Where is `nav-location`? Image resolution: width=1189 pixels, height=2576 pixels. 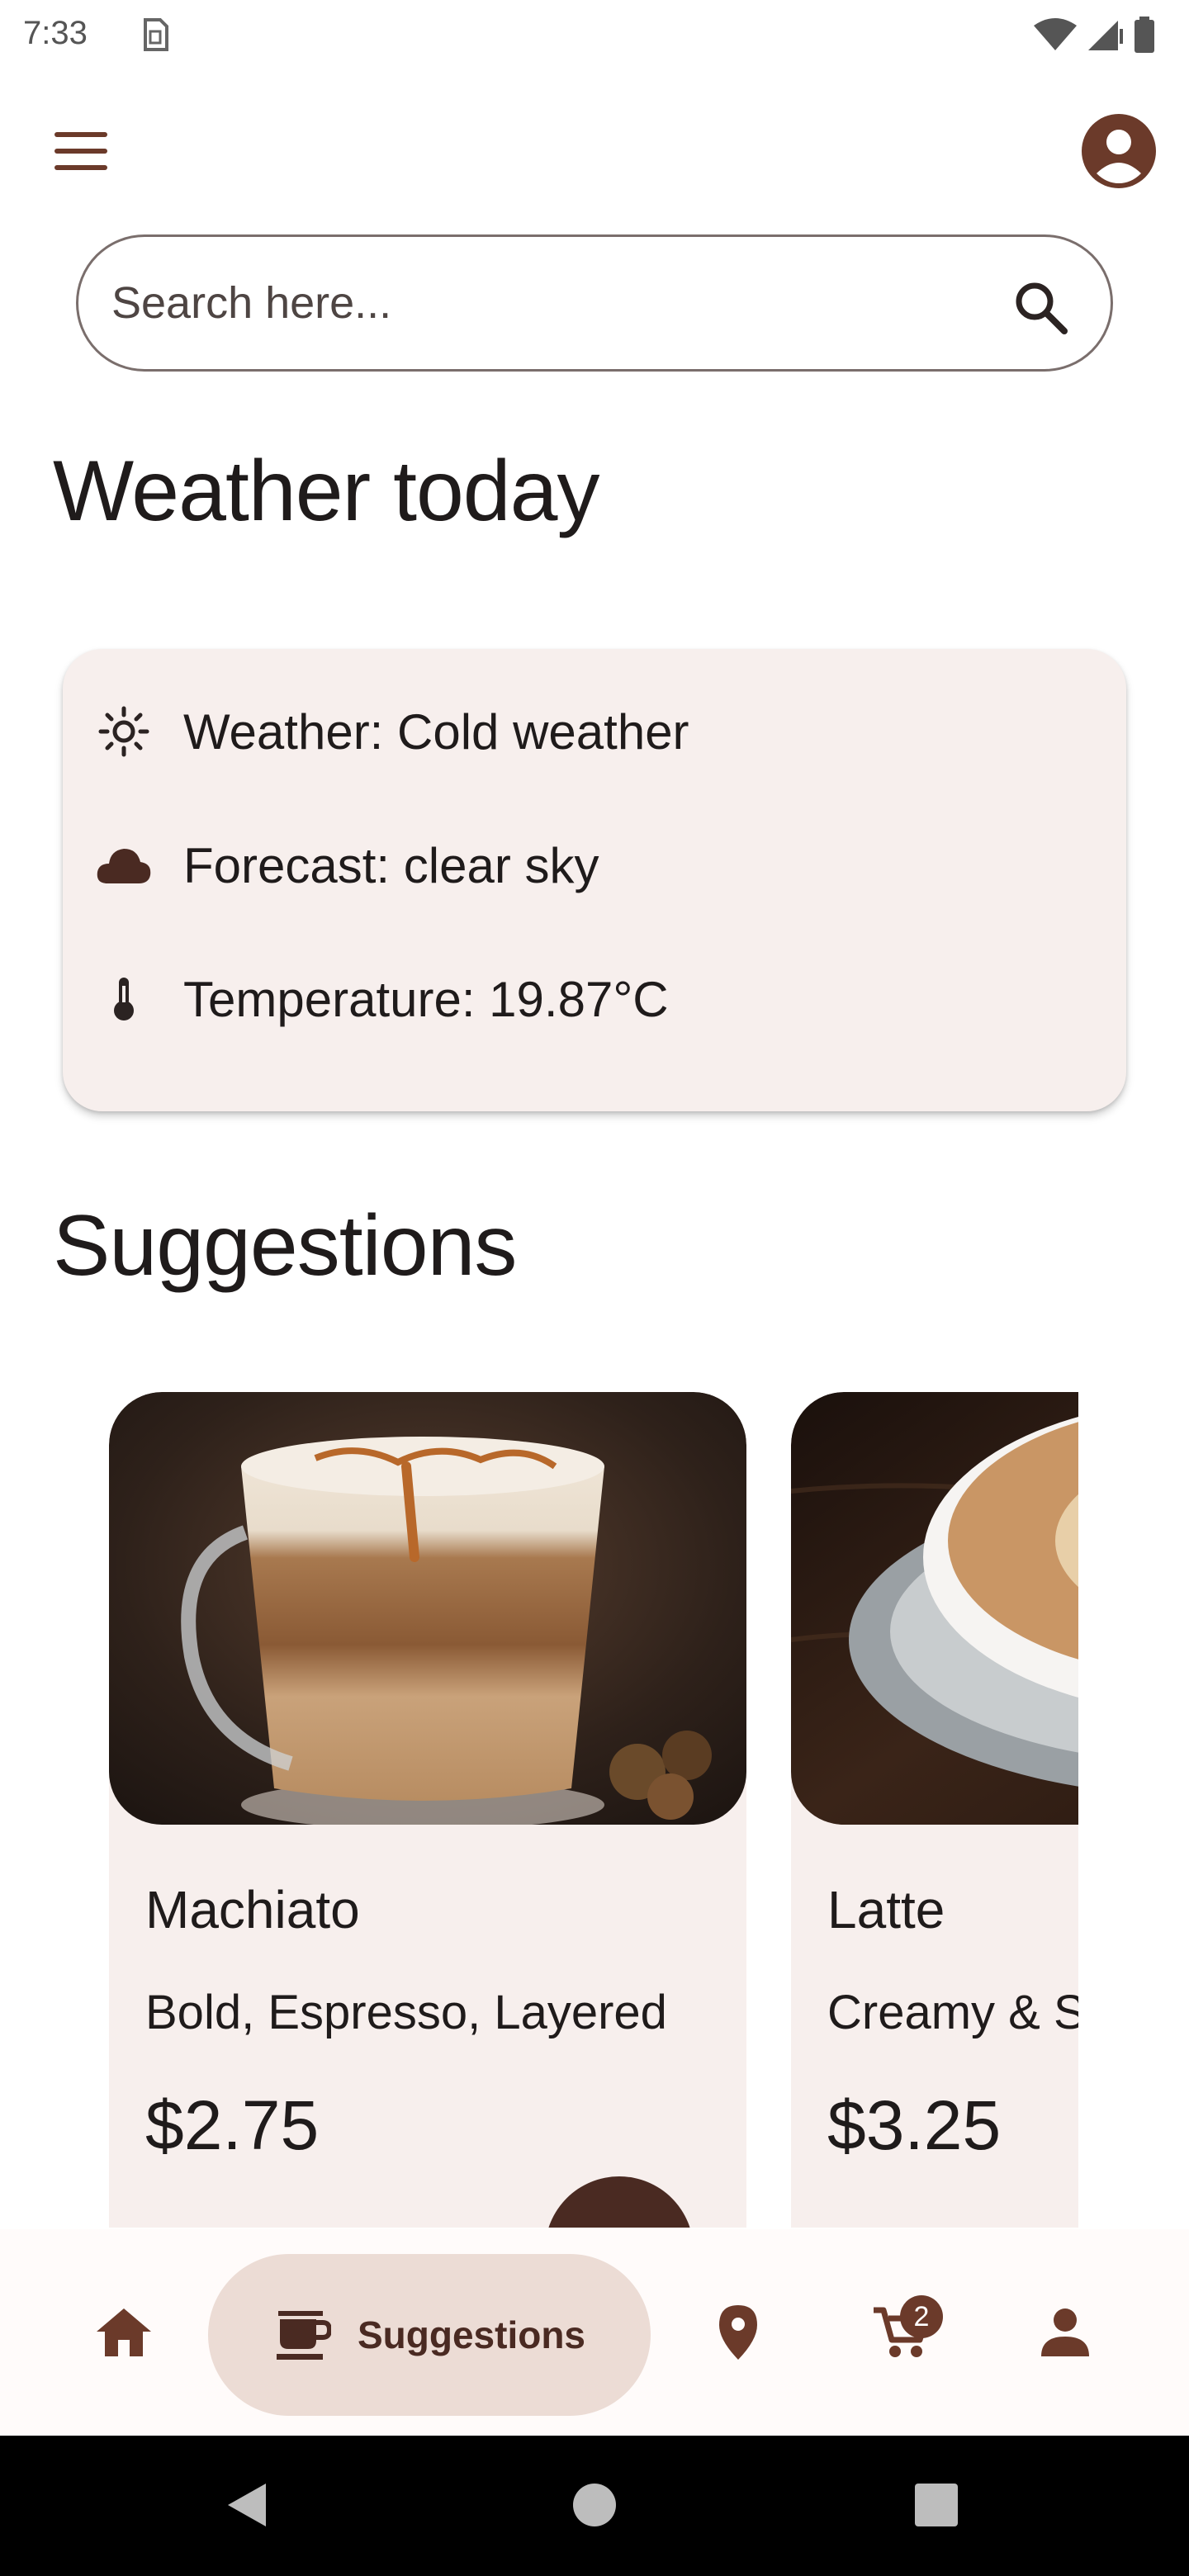
nav-location is located at coordinates (738, 2332).